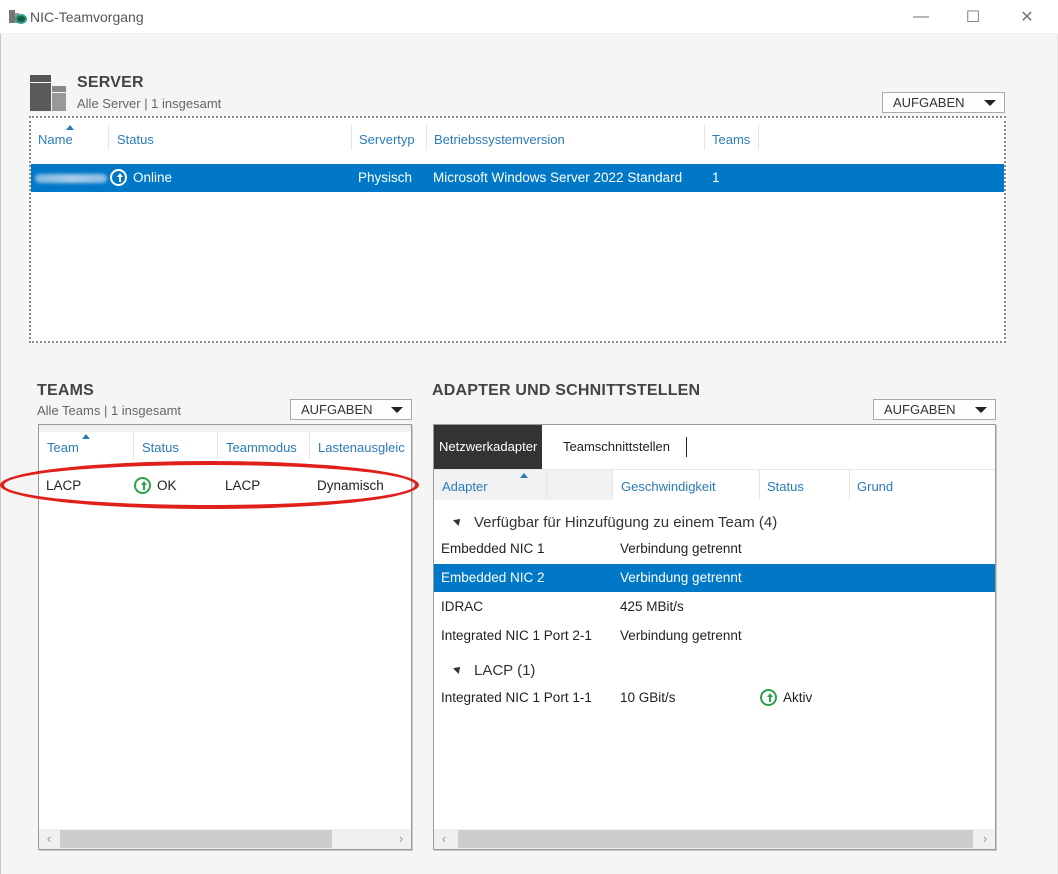  Describe the element at coordinates (149, 103) in the screenshot. I see `server-section-subtitle: Alle Server | 1 insgesamt` at that location.